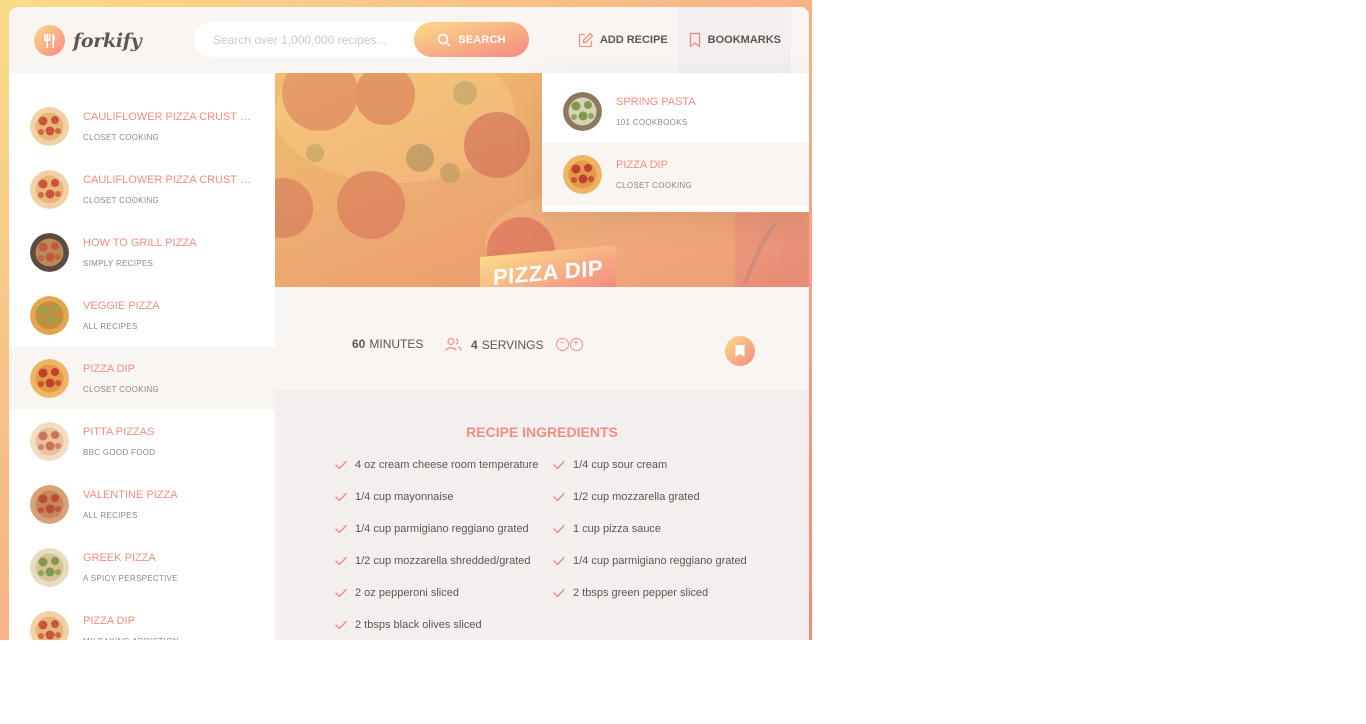 The image size is (1366, 724). I want to click on plus-circle-icon: +, so click(576, 344).